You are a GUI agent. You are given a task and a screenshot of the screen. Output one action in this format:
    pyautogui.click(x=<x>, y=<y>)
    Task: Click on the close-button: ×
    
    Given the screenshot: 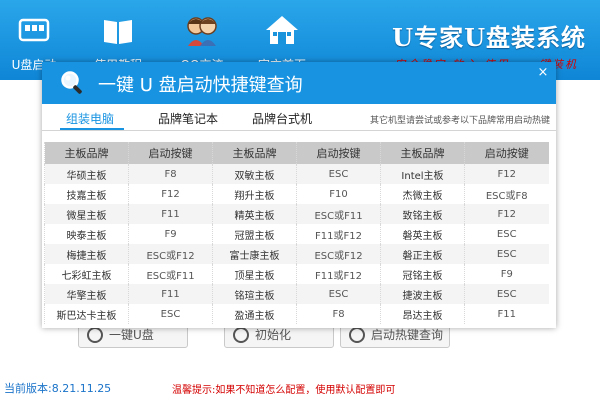 What is the action you would take?
    pyautogui.click(x=543, y=73)
    